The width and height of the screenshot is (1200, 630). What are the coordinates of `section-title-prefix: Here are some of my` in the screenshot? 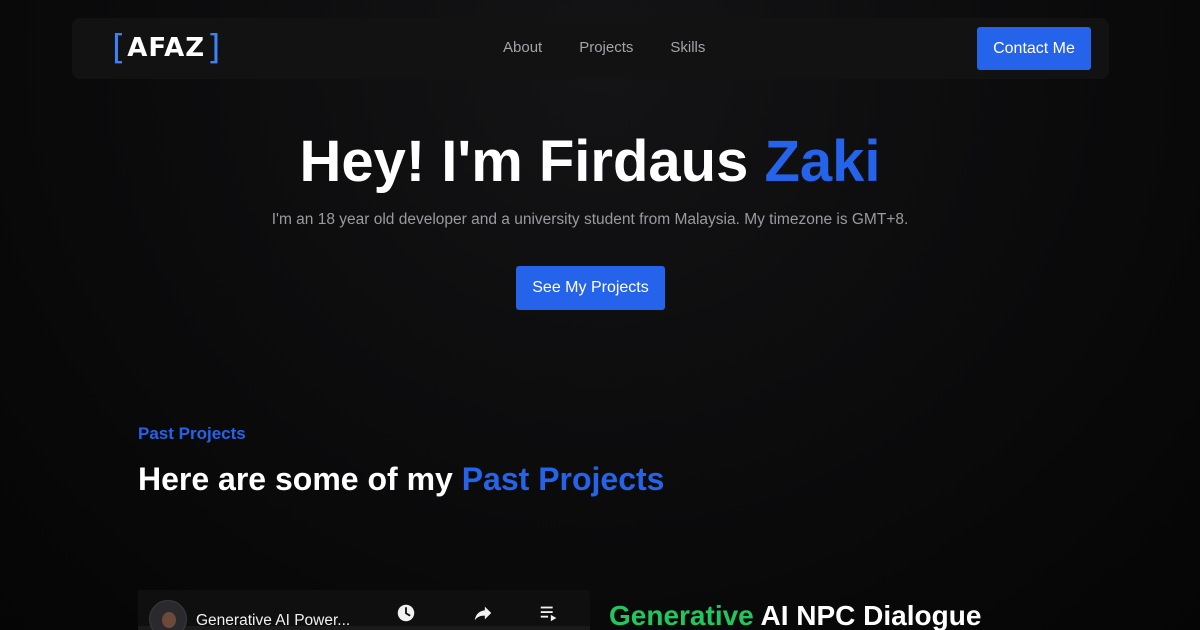 It's located at (300, 479).